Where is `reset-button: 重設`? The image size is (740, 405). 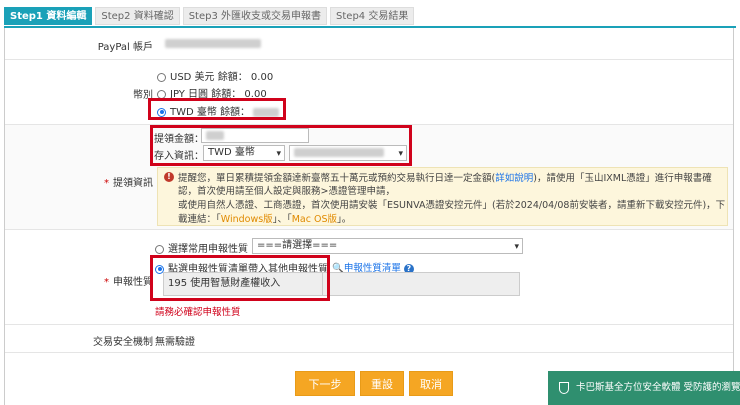 reset-button: 重設 is located at coordinates (382, 383).